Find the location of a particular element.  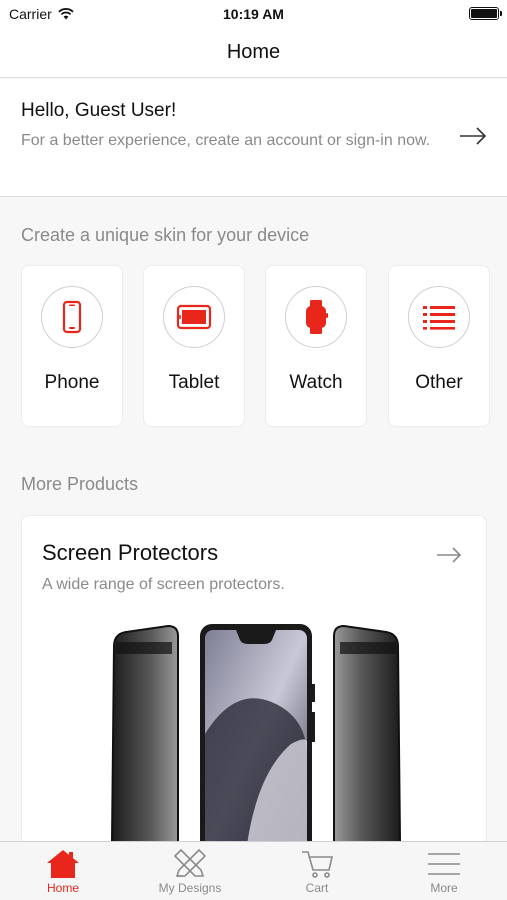

device-card-phone: Phone is located at coordinates (72, 346).